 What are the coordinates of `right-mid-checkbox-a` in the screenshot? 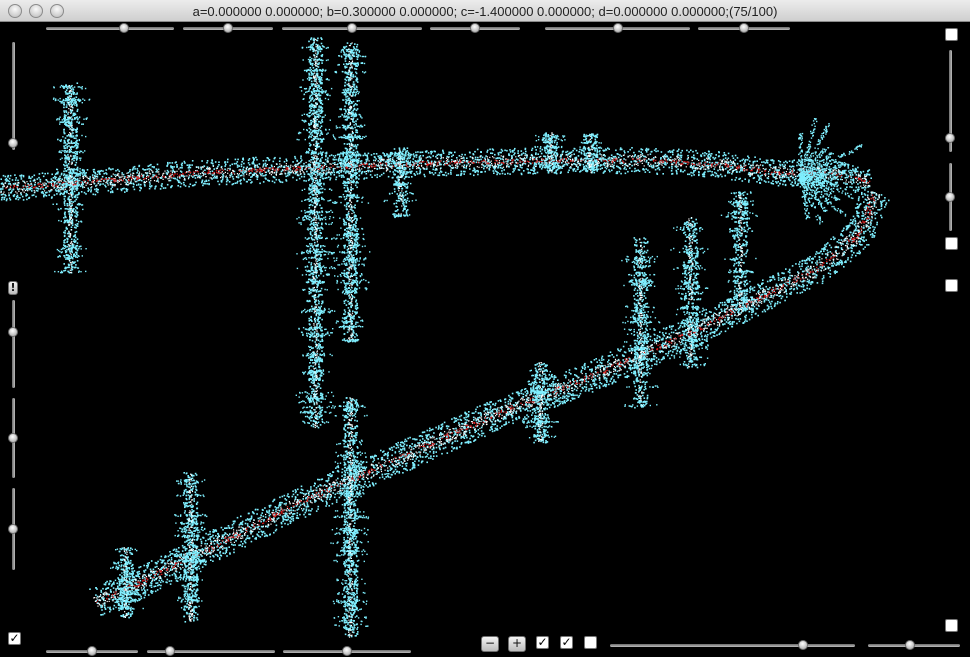 It's located at (951, 243).